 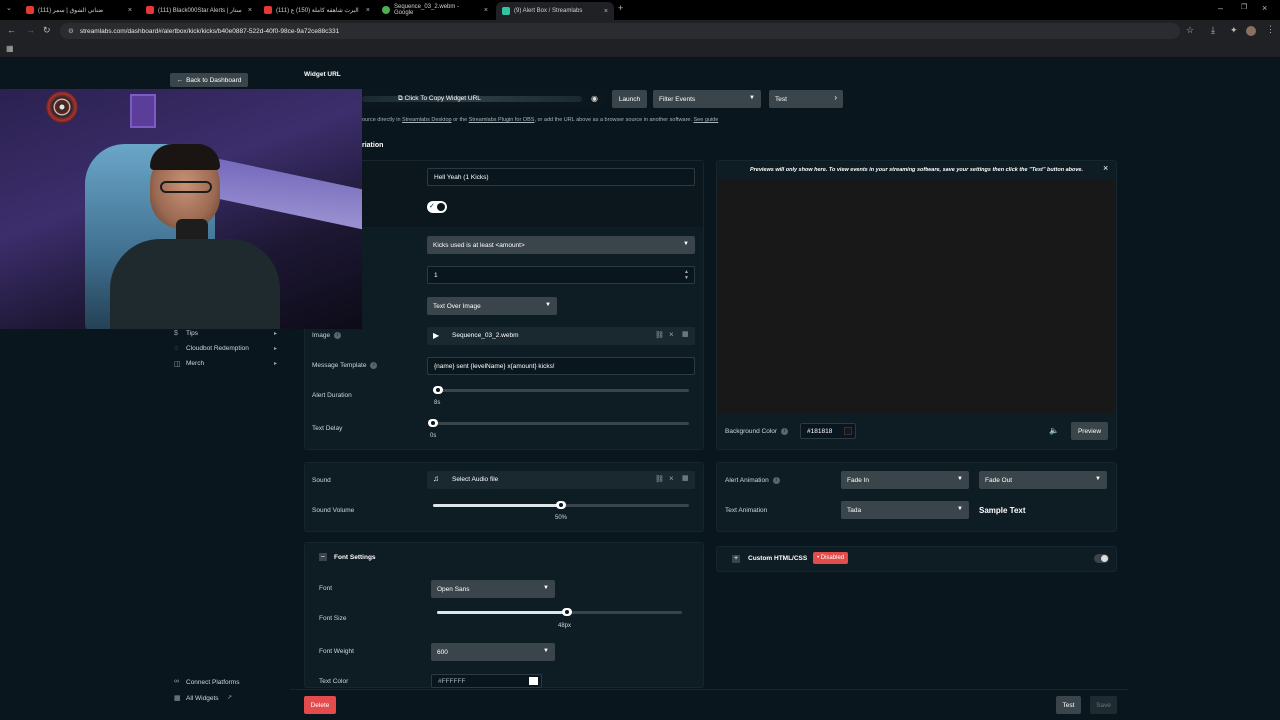 What do you see at coordinates (559, 612) in the screenshot?
I see `font-size-slider` at bounding box center [559, 612].